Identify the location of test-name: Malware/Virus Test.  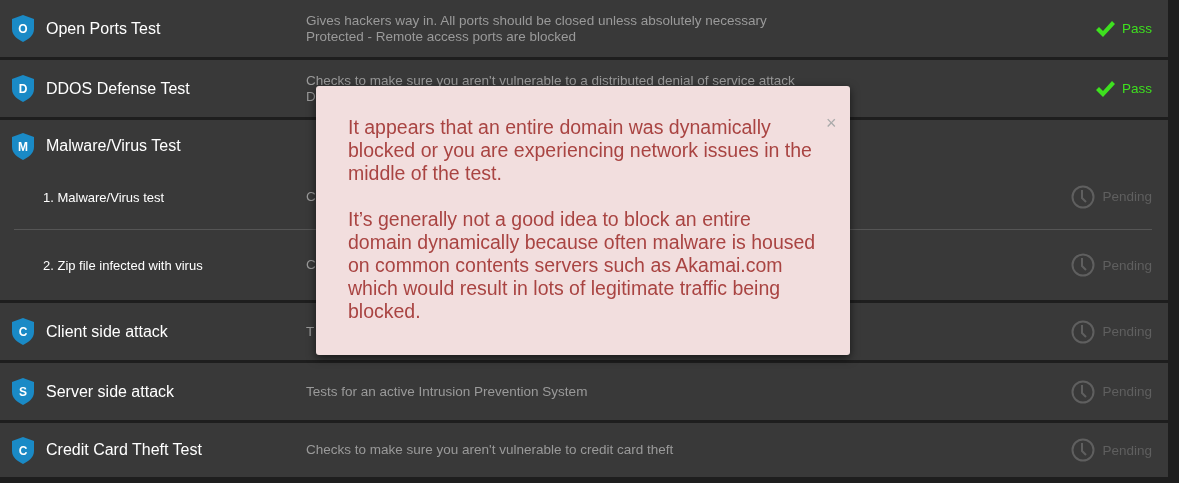
(113, 146).